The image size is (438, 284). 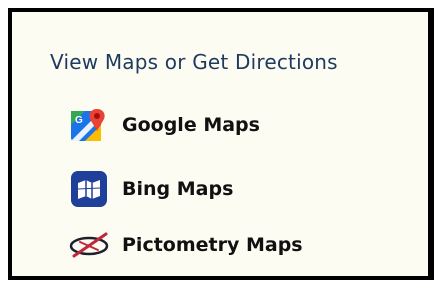 I want to click on google-maps-label: Google Maps, so click(x=191, y=125).